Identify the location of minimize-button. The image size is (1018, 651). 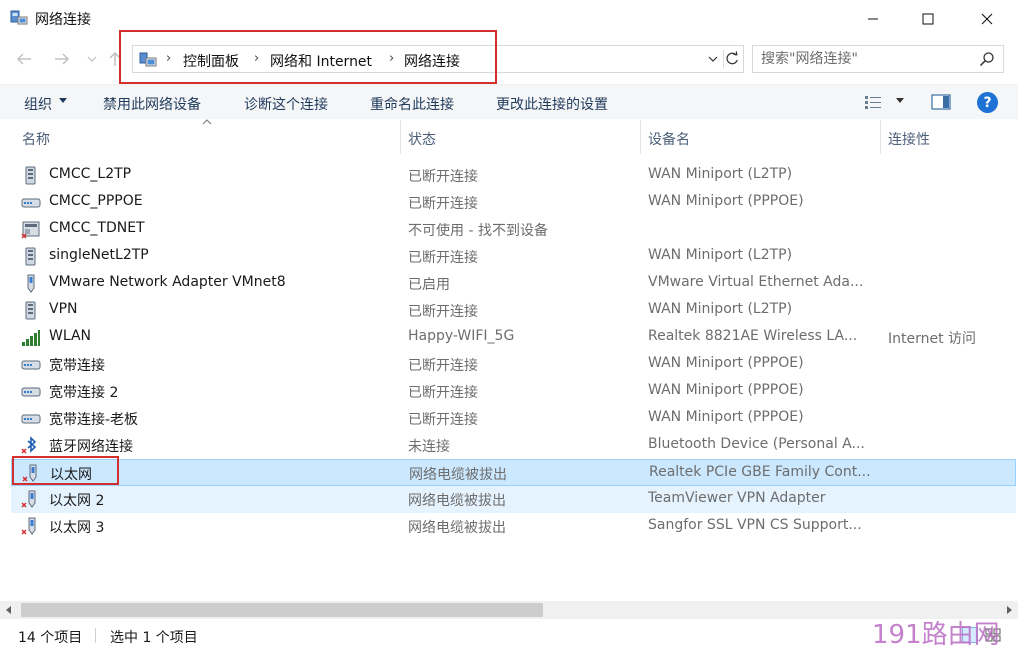
(873, 19).